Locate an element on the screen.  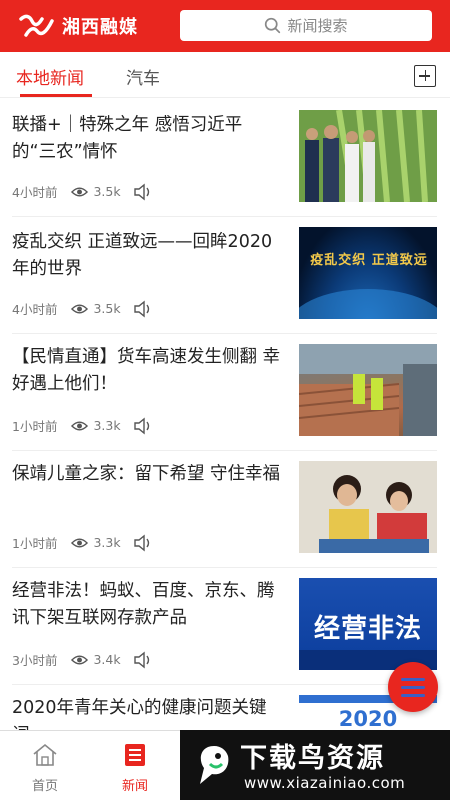
nav-label: 新闻 is located at coordinates (134, 786).